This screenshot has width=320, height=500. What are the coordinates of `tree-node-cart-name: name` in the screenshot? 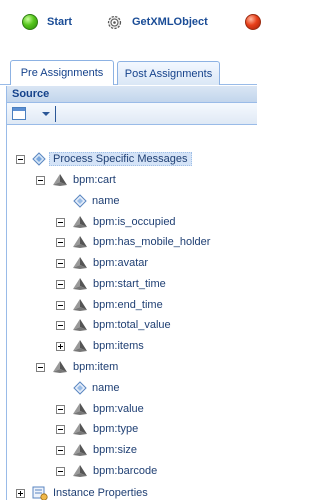 It's located at (96, 201).